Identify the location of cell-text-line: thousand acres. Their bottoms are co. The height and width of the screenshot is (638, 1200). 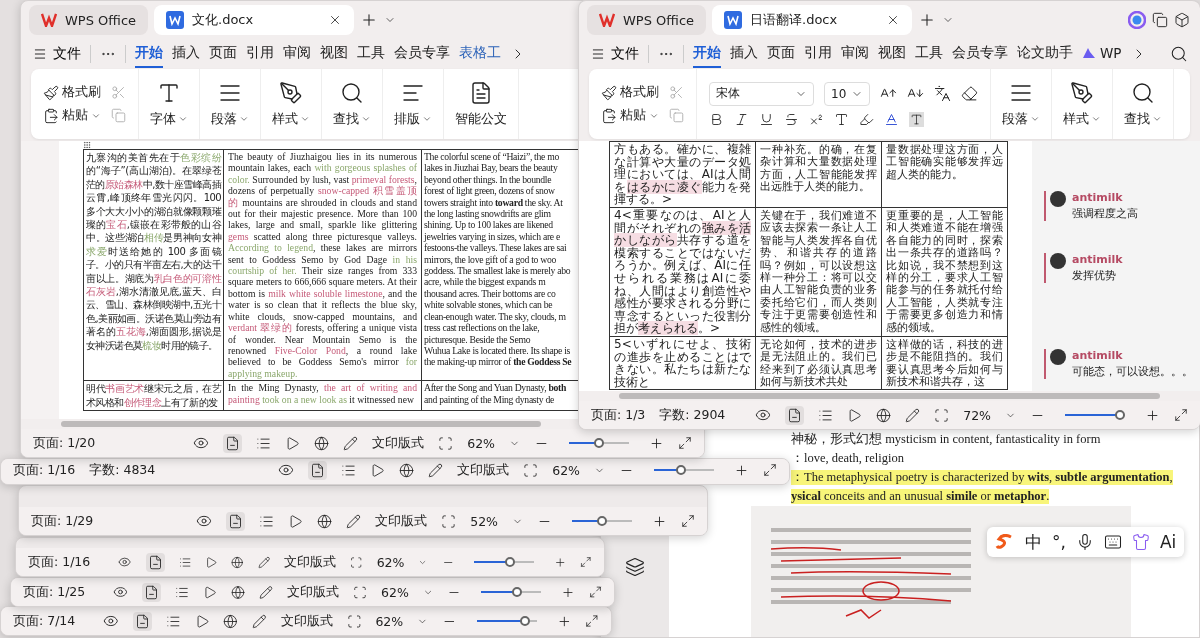
(490, 293).